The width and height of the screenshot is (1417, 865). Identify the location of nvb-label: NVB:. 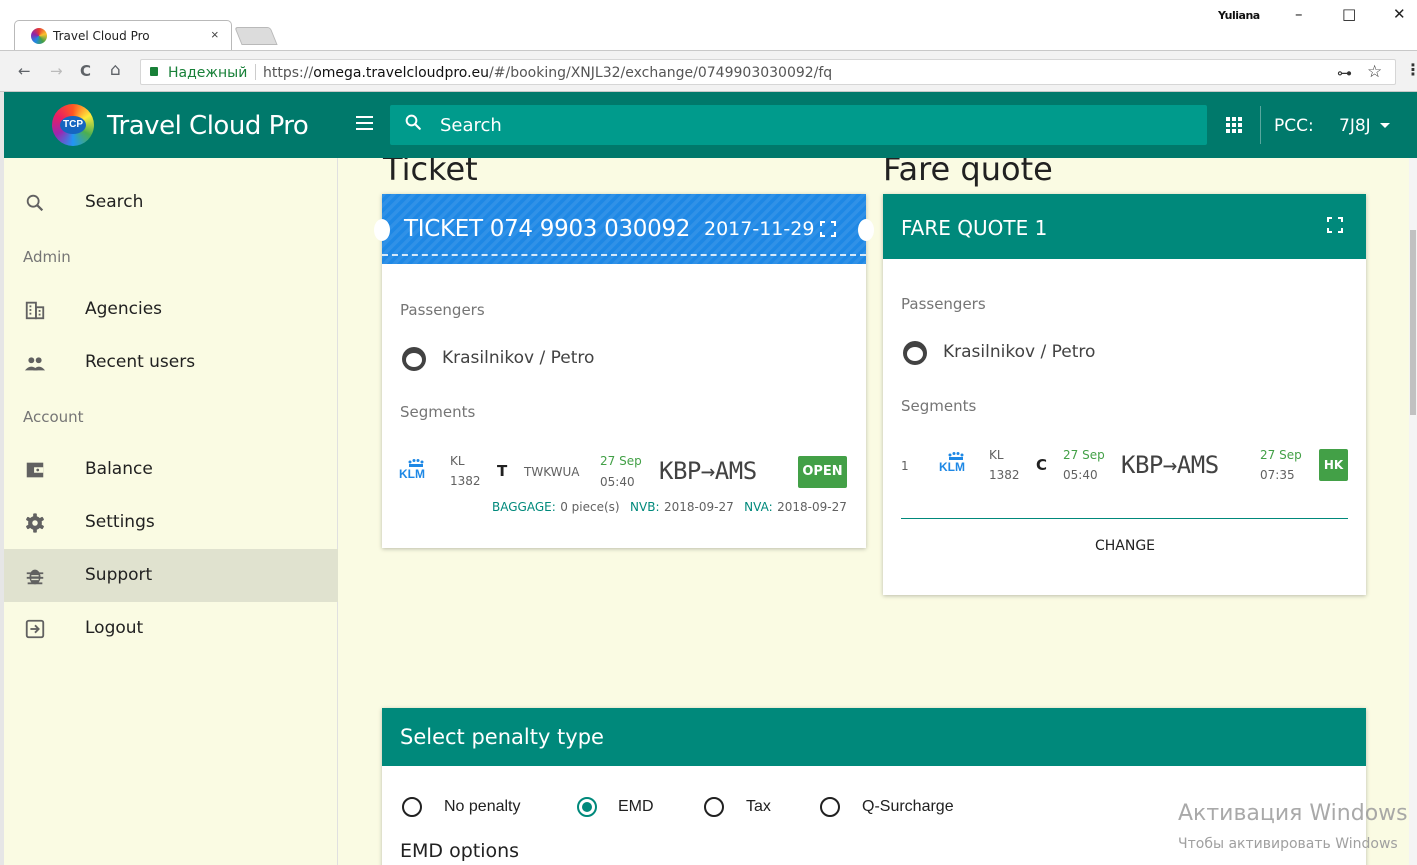
(645, 507).